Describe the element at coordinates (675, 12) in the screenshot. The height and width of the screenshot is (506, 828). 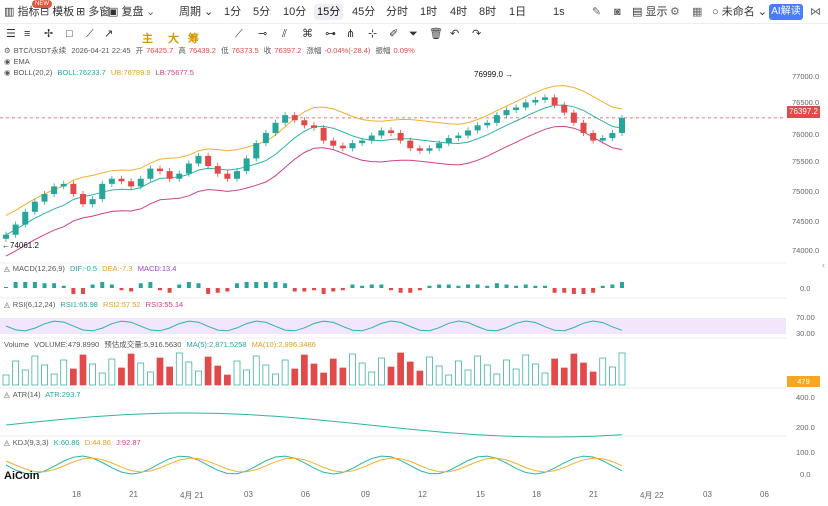
I see `settings-icon: ⚙` at that location.